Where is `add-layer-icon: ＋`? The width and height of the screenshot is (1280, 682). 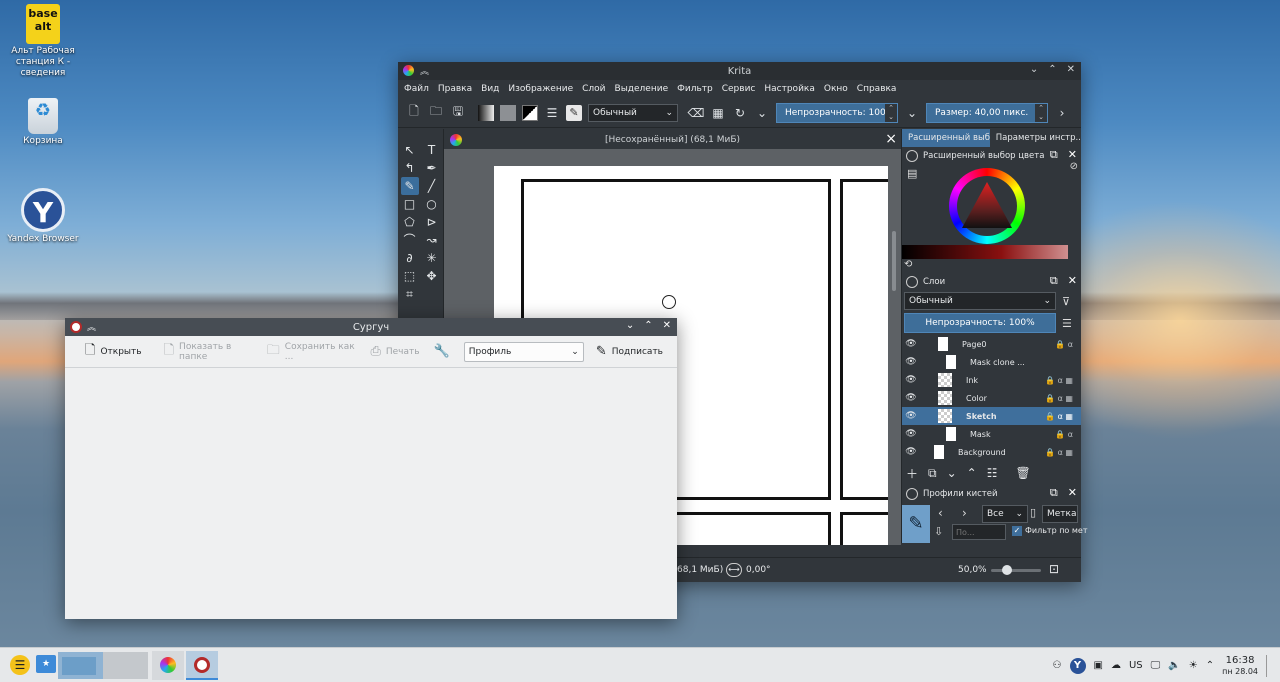
add-layer-icon: ＋ is located at coordinates (912, 473).